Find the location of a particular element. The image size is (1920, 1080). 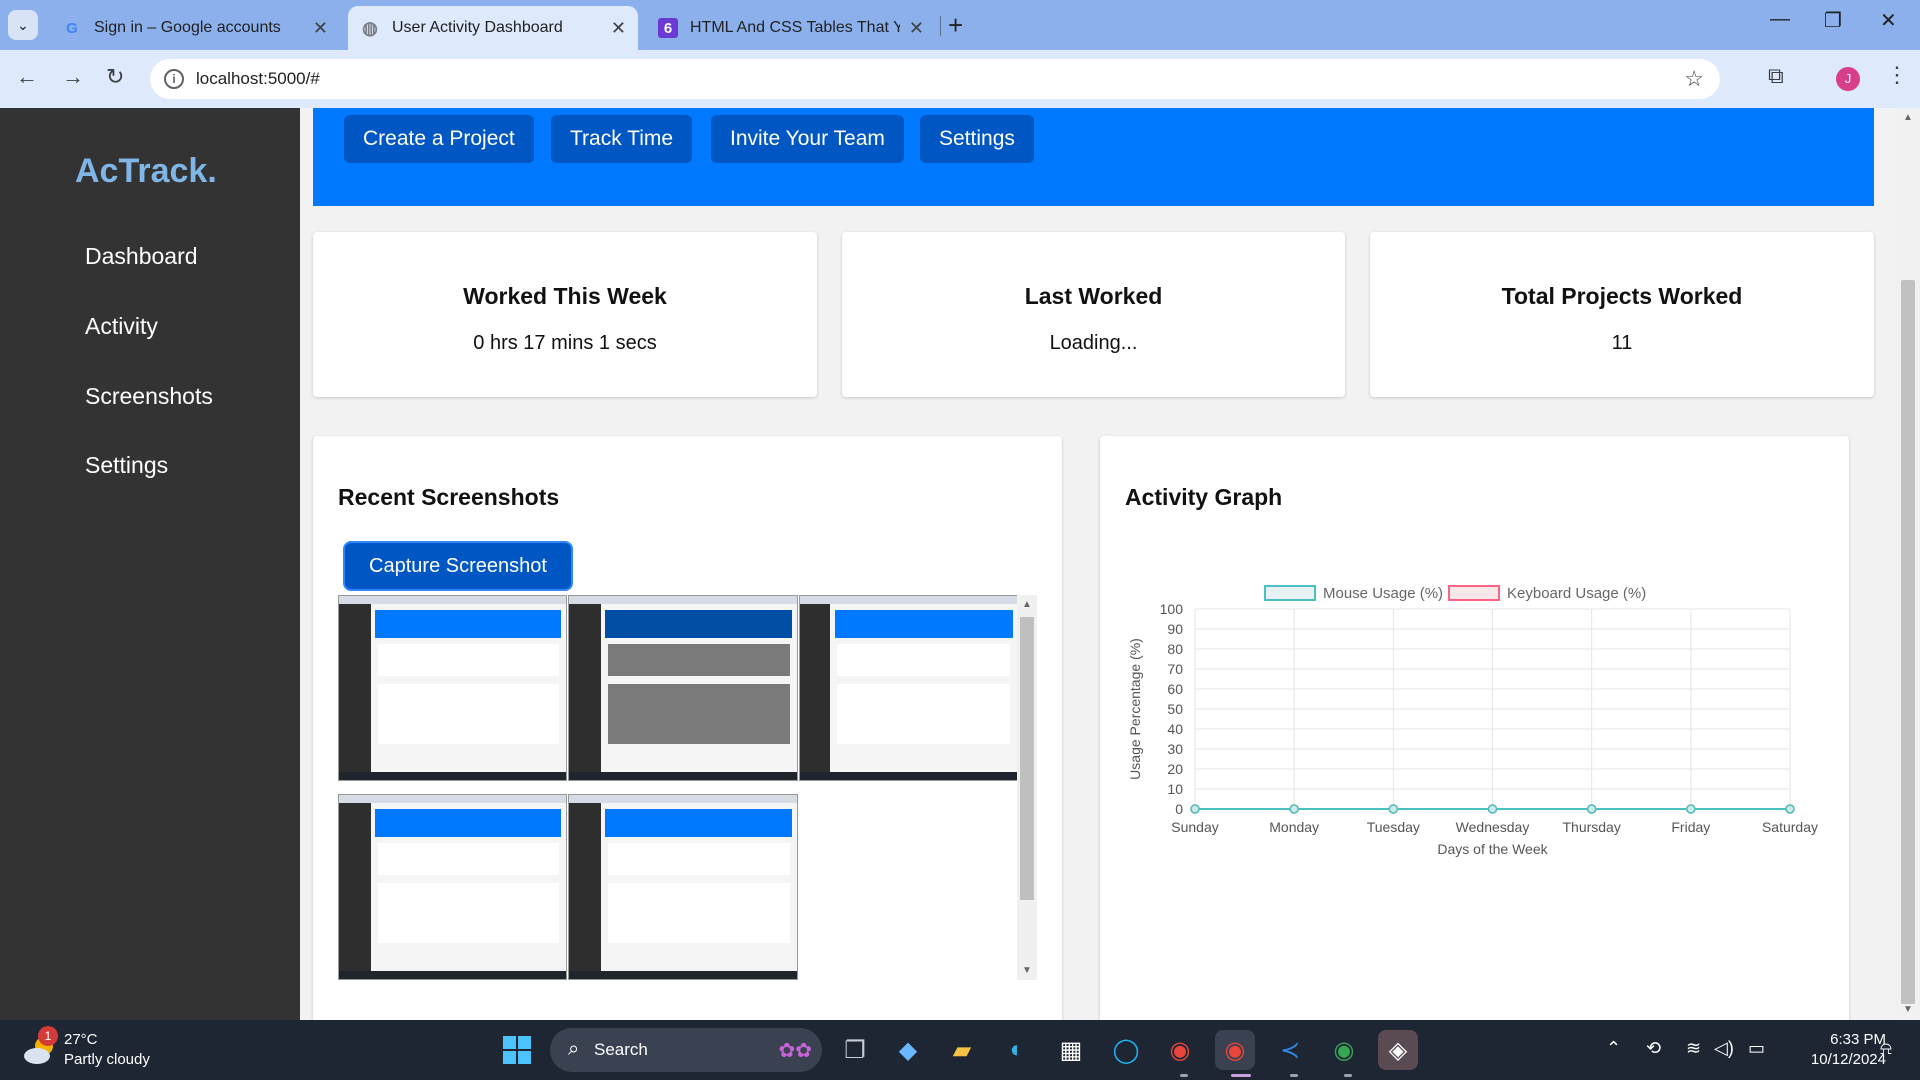

page-scrollbar: ▲ ▼ is located at coordinates (1908, 564).